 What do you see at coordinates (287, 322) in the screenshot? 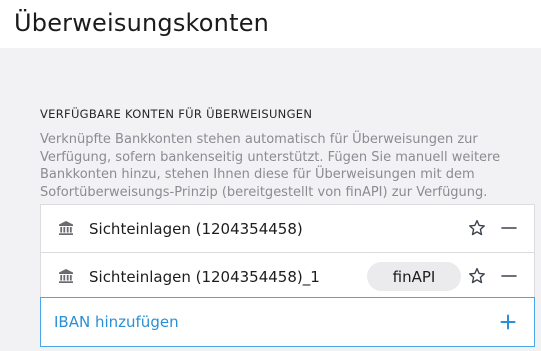
I see `add-iban-button: IBAN hinzufügen` at bounding box center [287, 322].